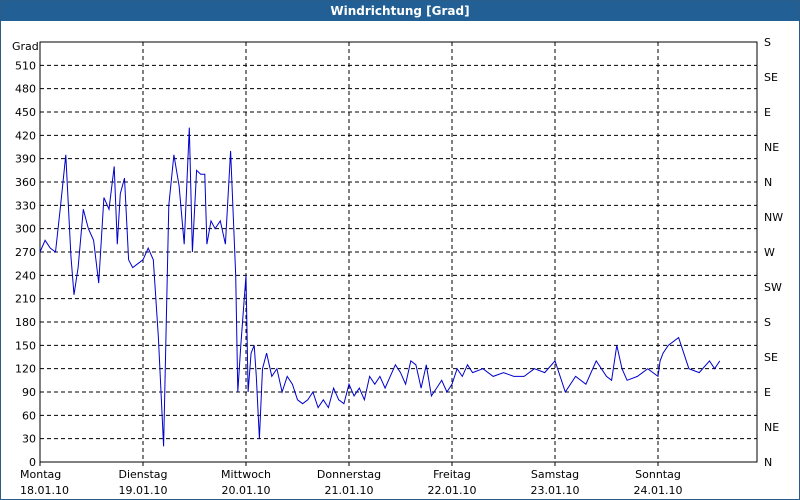 The width and height of the screenshot is (800, 500). What do you see at coordinates (25, 275) in the screenshot?
I see `y-tick-label: 240` at bounding box center [25, 275].